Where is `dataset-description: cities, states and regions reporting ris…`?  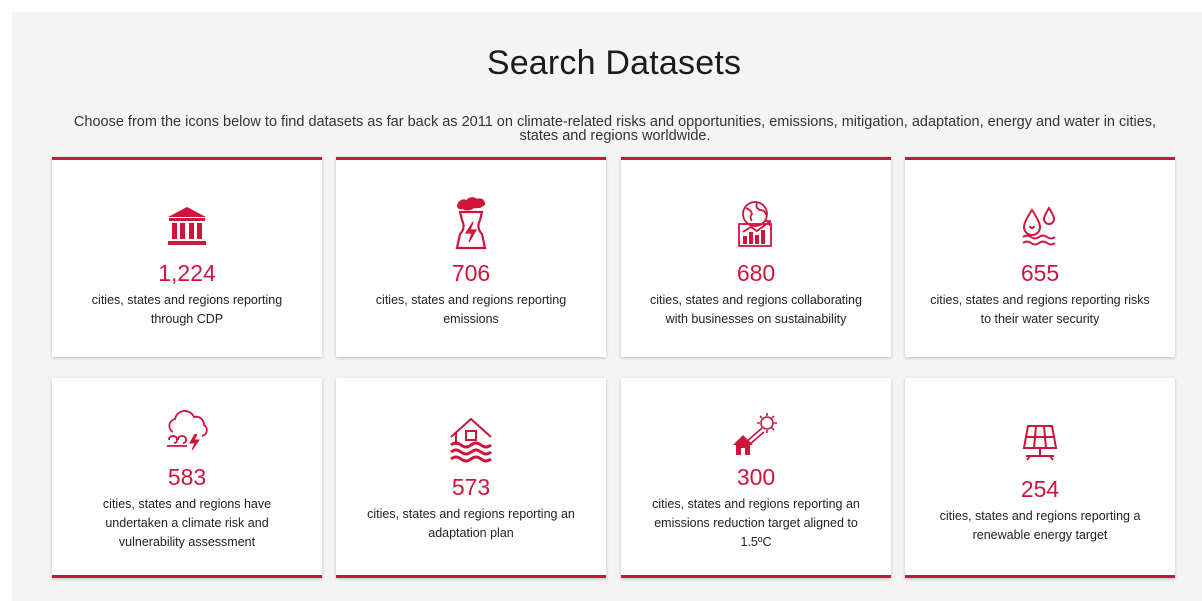
dataset-description: cities, states and regions reporting ris… is located at coordinates (1040, 309).